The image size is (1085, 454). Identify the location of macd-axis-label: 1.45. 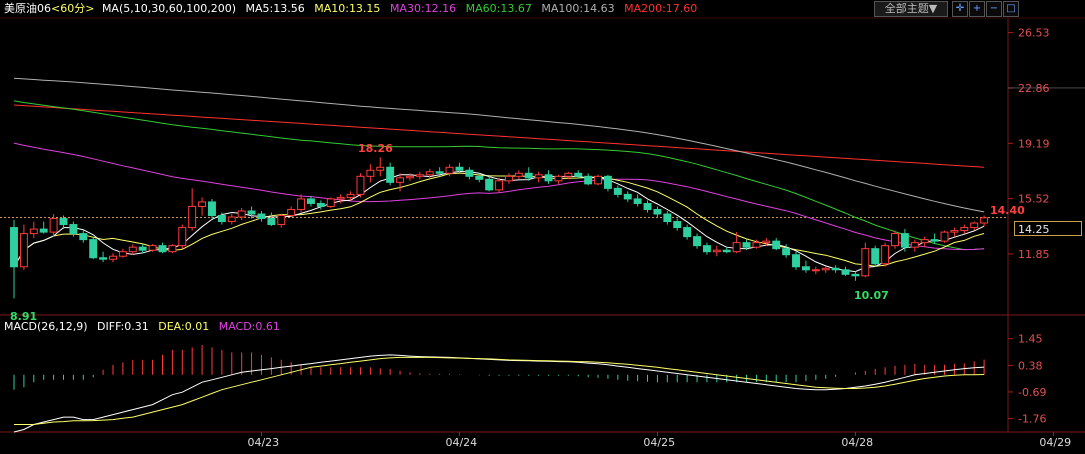
(1030, 339).